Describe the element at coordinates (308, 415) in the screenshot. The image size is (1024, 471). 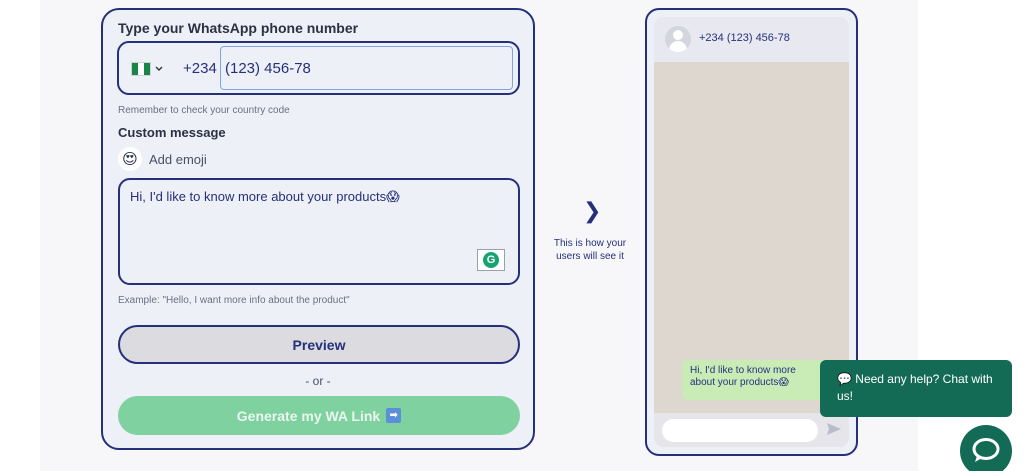
I see `generate-link-label: Generate my WA Link` at that location.